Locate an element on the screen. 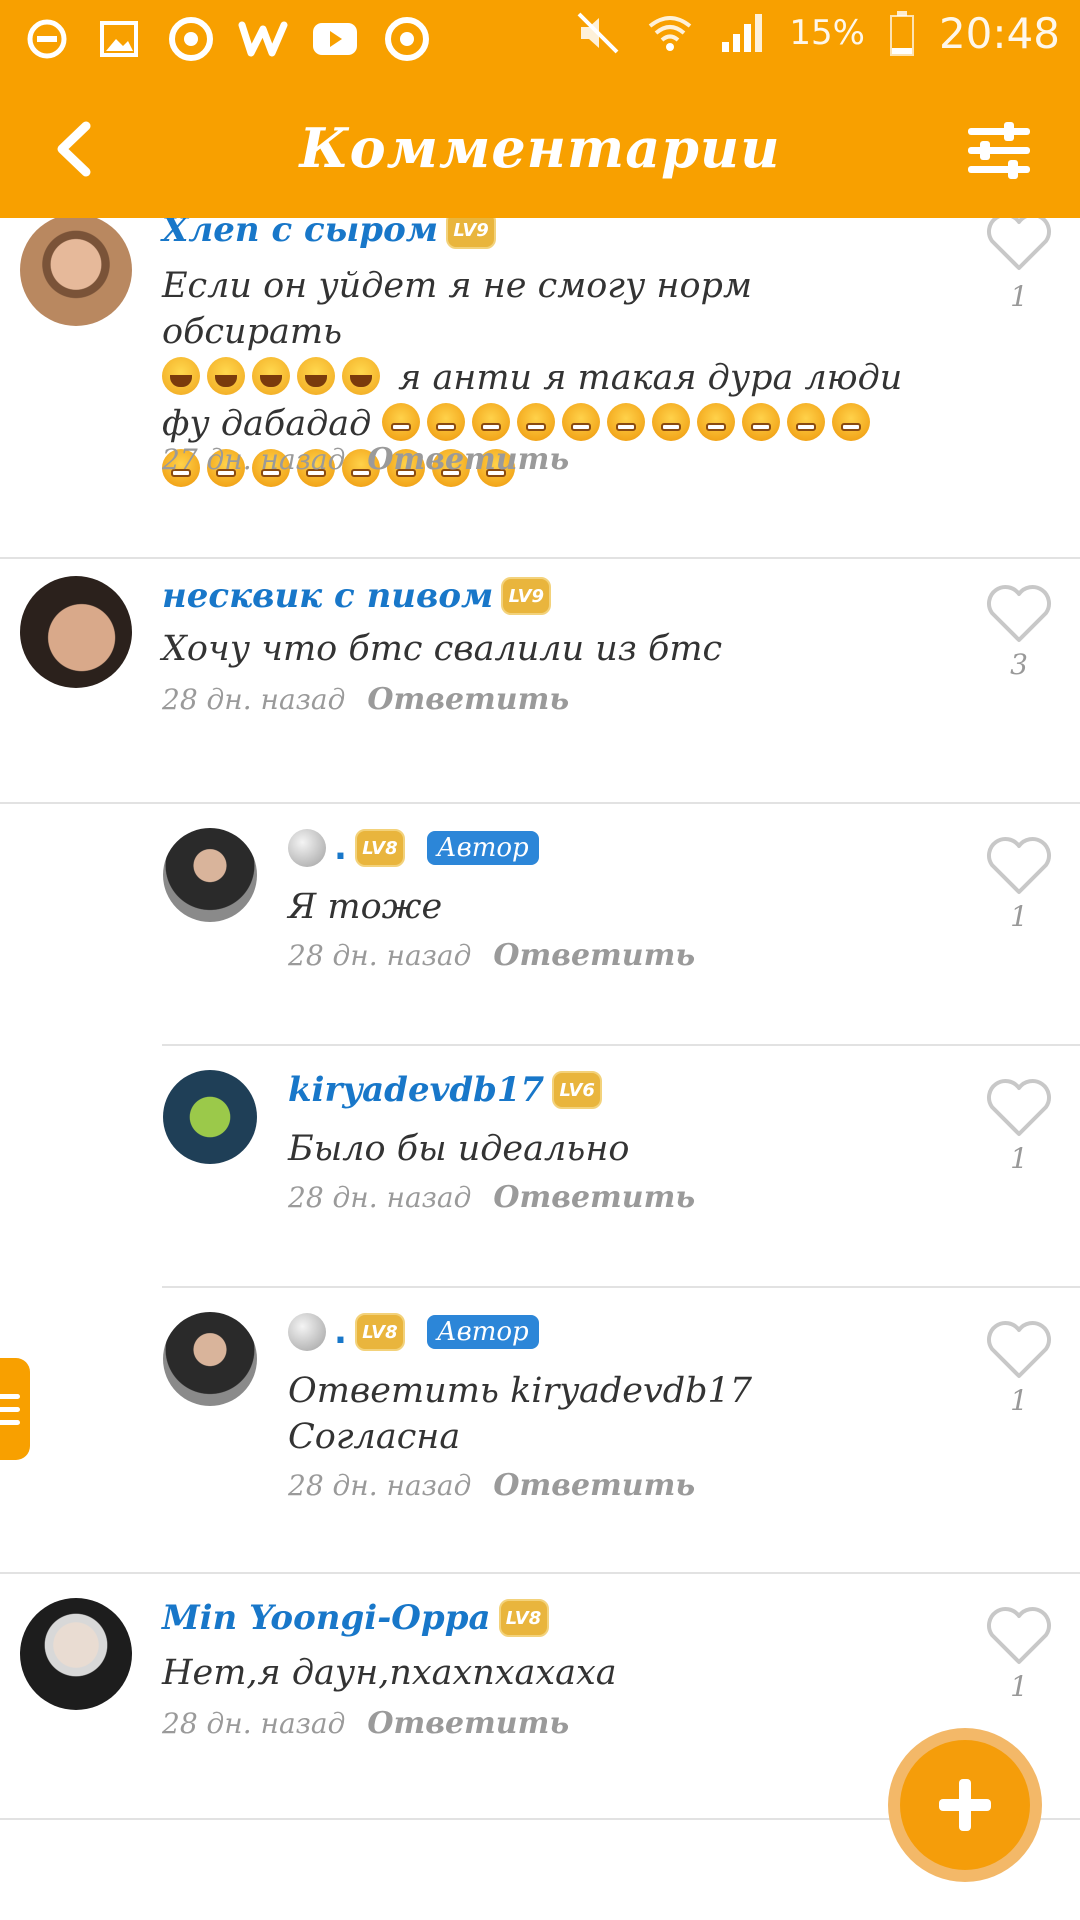  battery-icon is located at coordinates (902, 33).